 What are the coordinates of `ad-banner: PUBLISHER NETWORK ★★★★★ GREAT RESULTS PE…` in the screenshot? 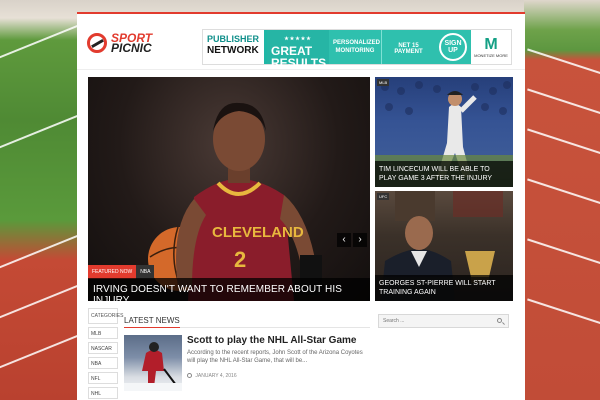 It's located at (357, 49).